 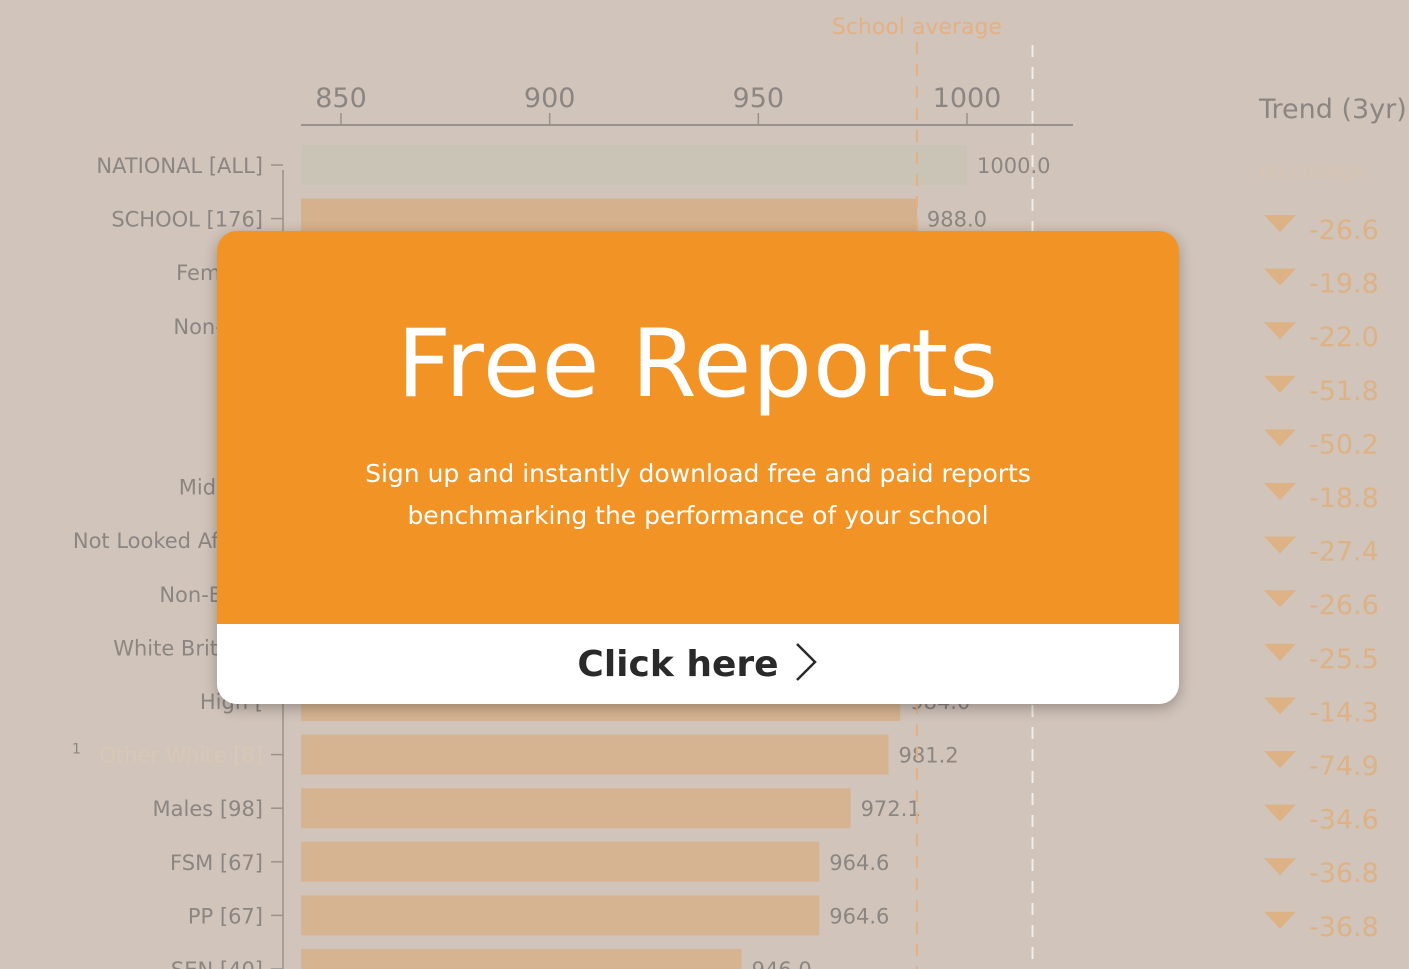 I want to click on bar-value-label: 972.1, so click(x=891, y=809).